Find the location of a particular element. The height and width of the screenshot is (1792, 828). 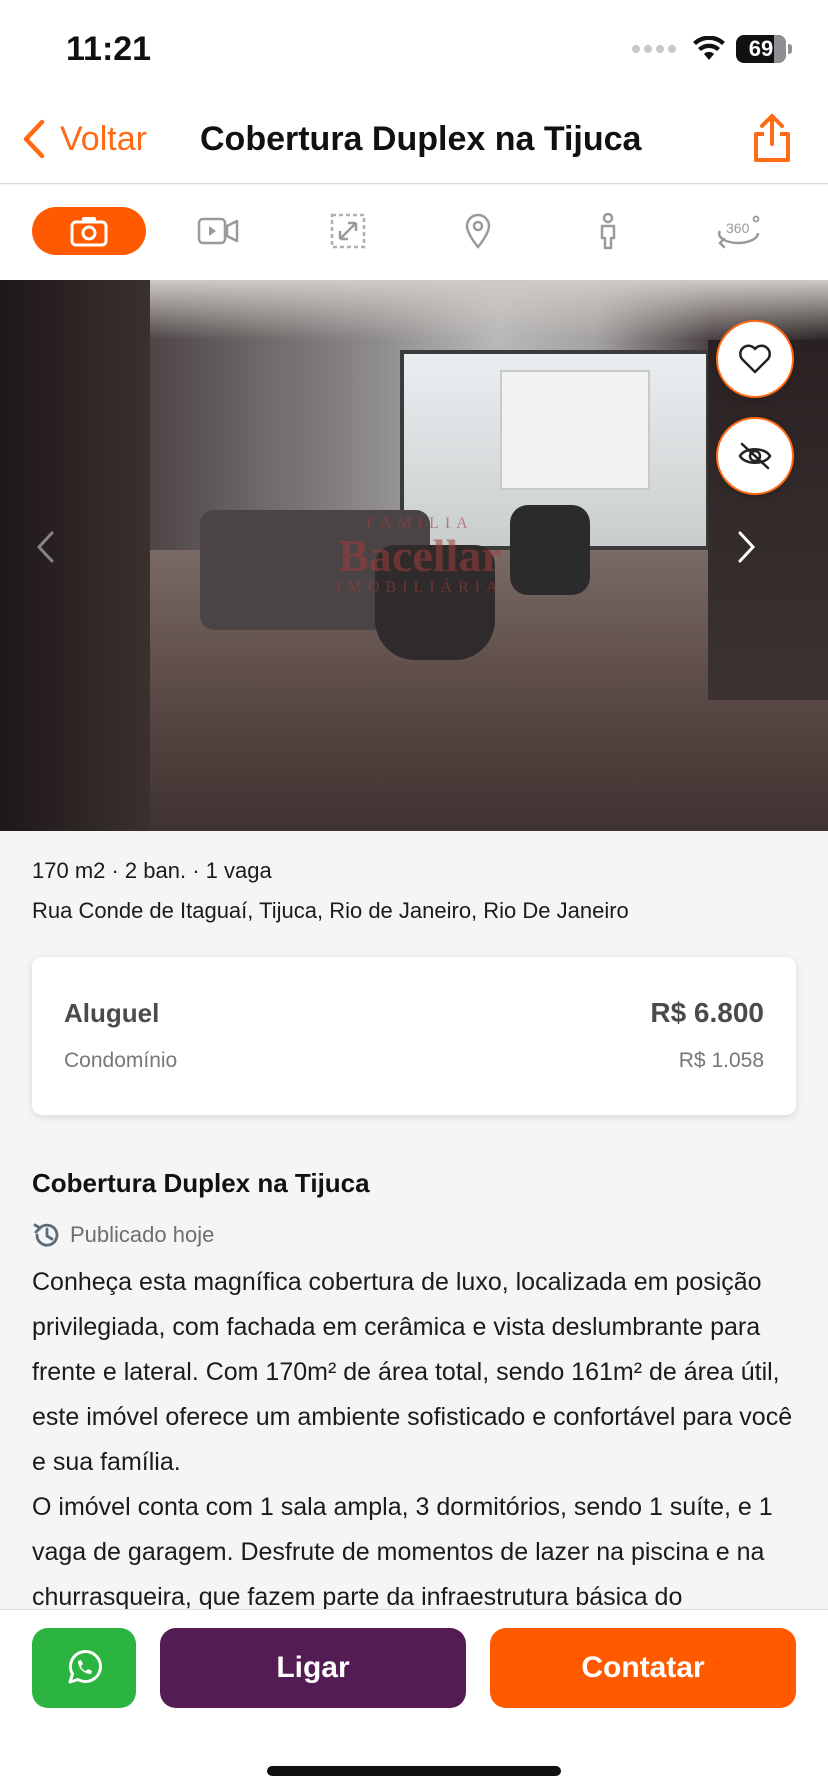

wifi-icon is located at coordinates (709, 48).